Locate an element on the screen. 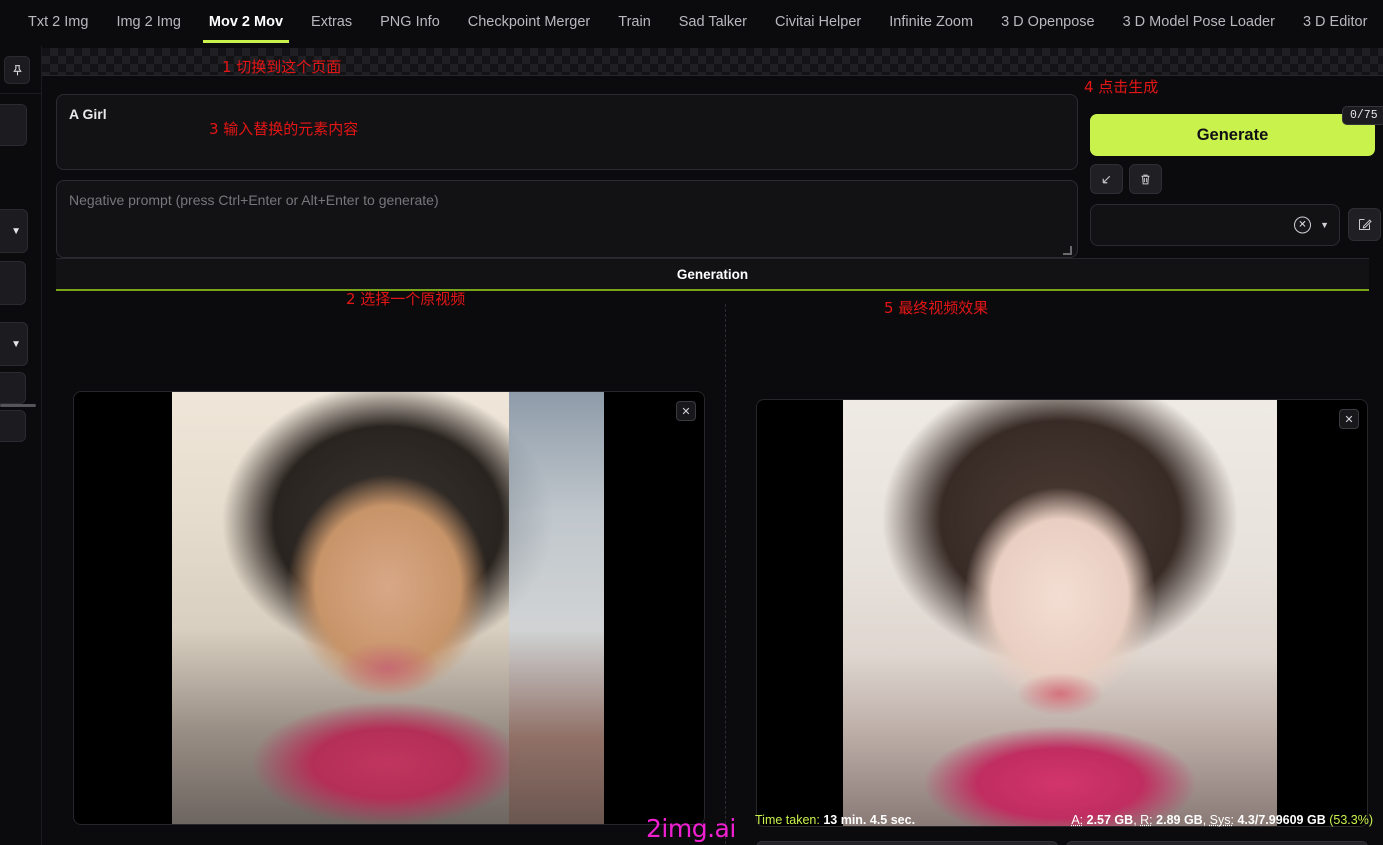  panel-divider is located at coordinates (725, 574).